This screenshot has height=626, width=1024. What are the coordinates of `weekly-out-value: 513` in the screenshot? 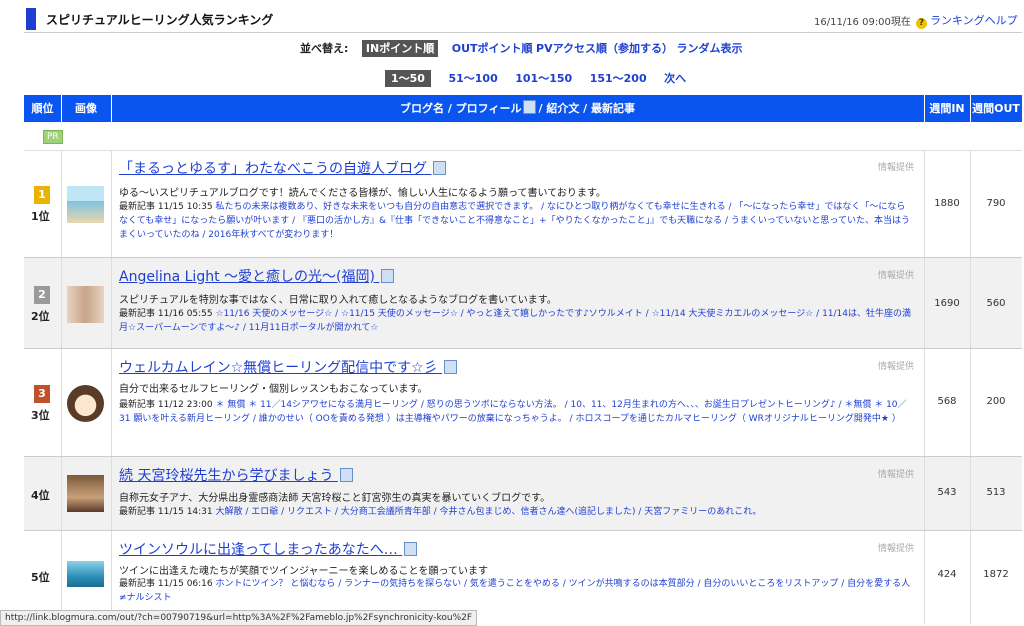 It's located at (996, 492).